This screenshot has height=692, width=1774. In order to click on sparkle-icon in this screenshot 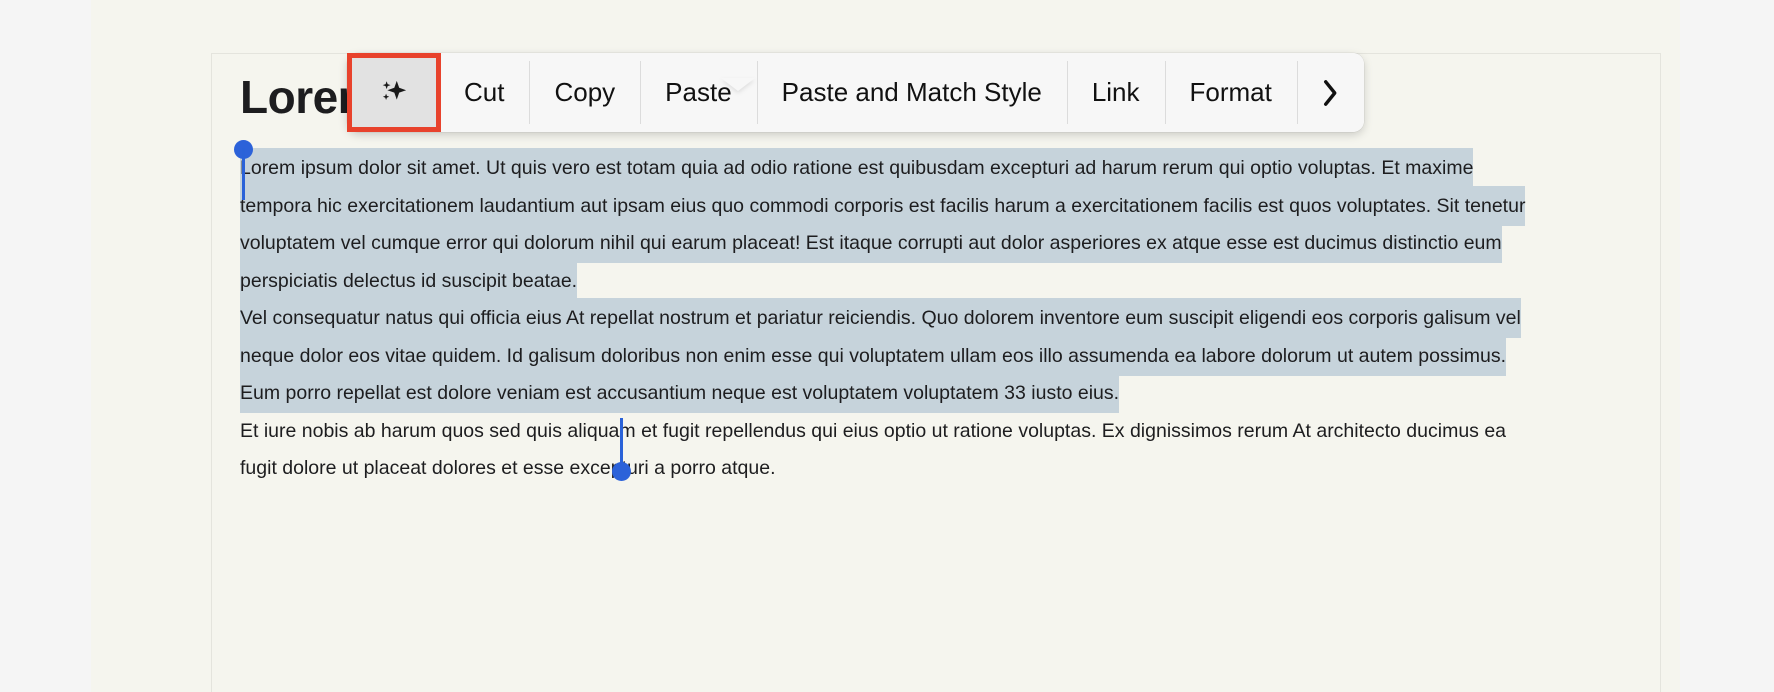, I will do `click(394, 90)`.